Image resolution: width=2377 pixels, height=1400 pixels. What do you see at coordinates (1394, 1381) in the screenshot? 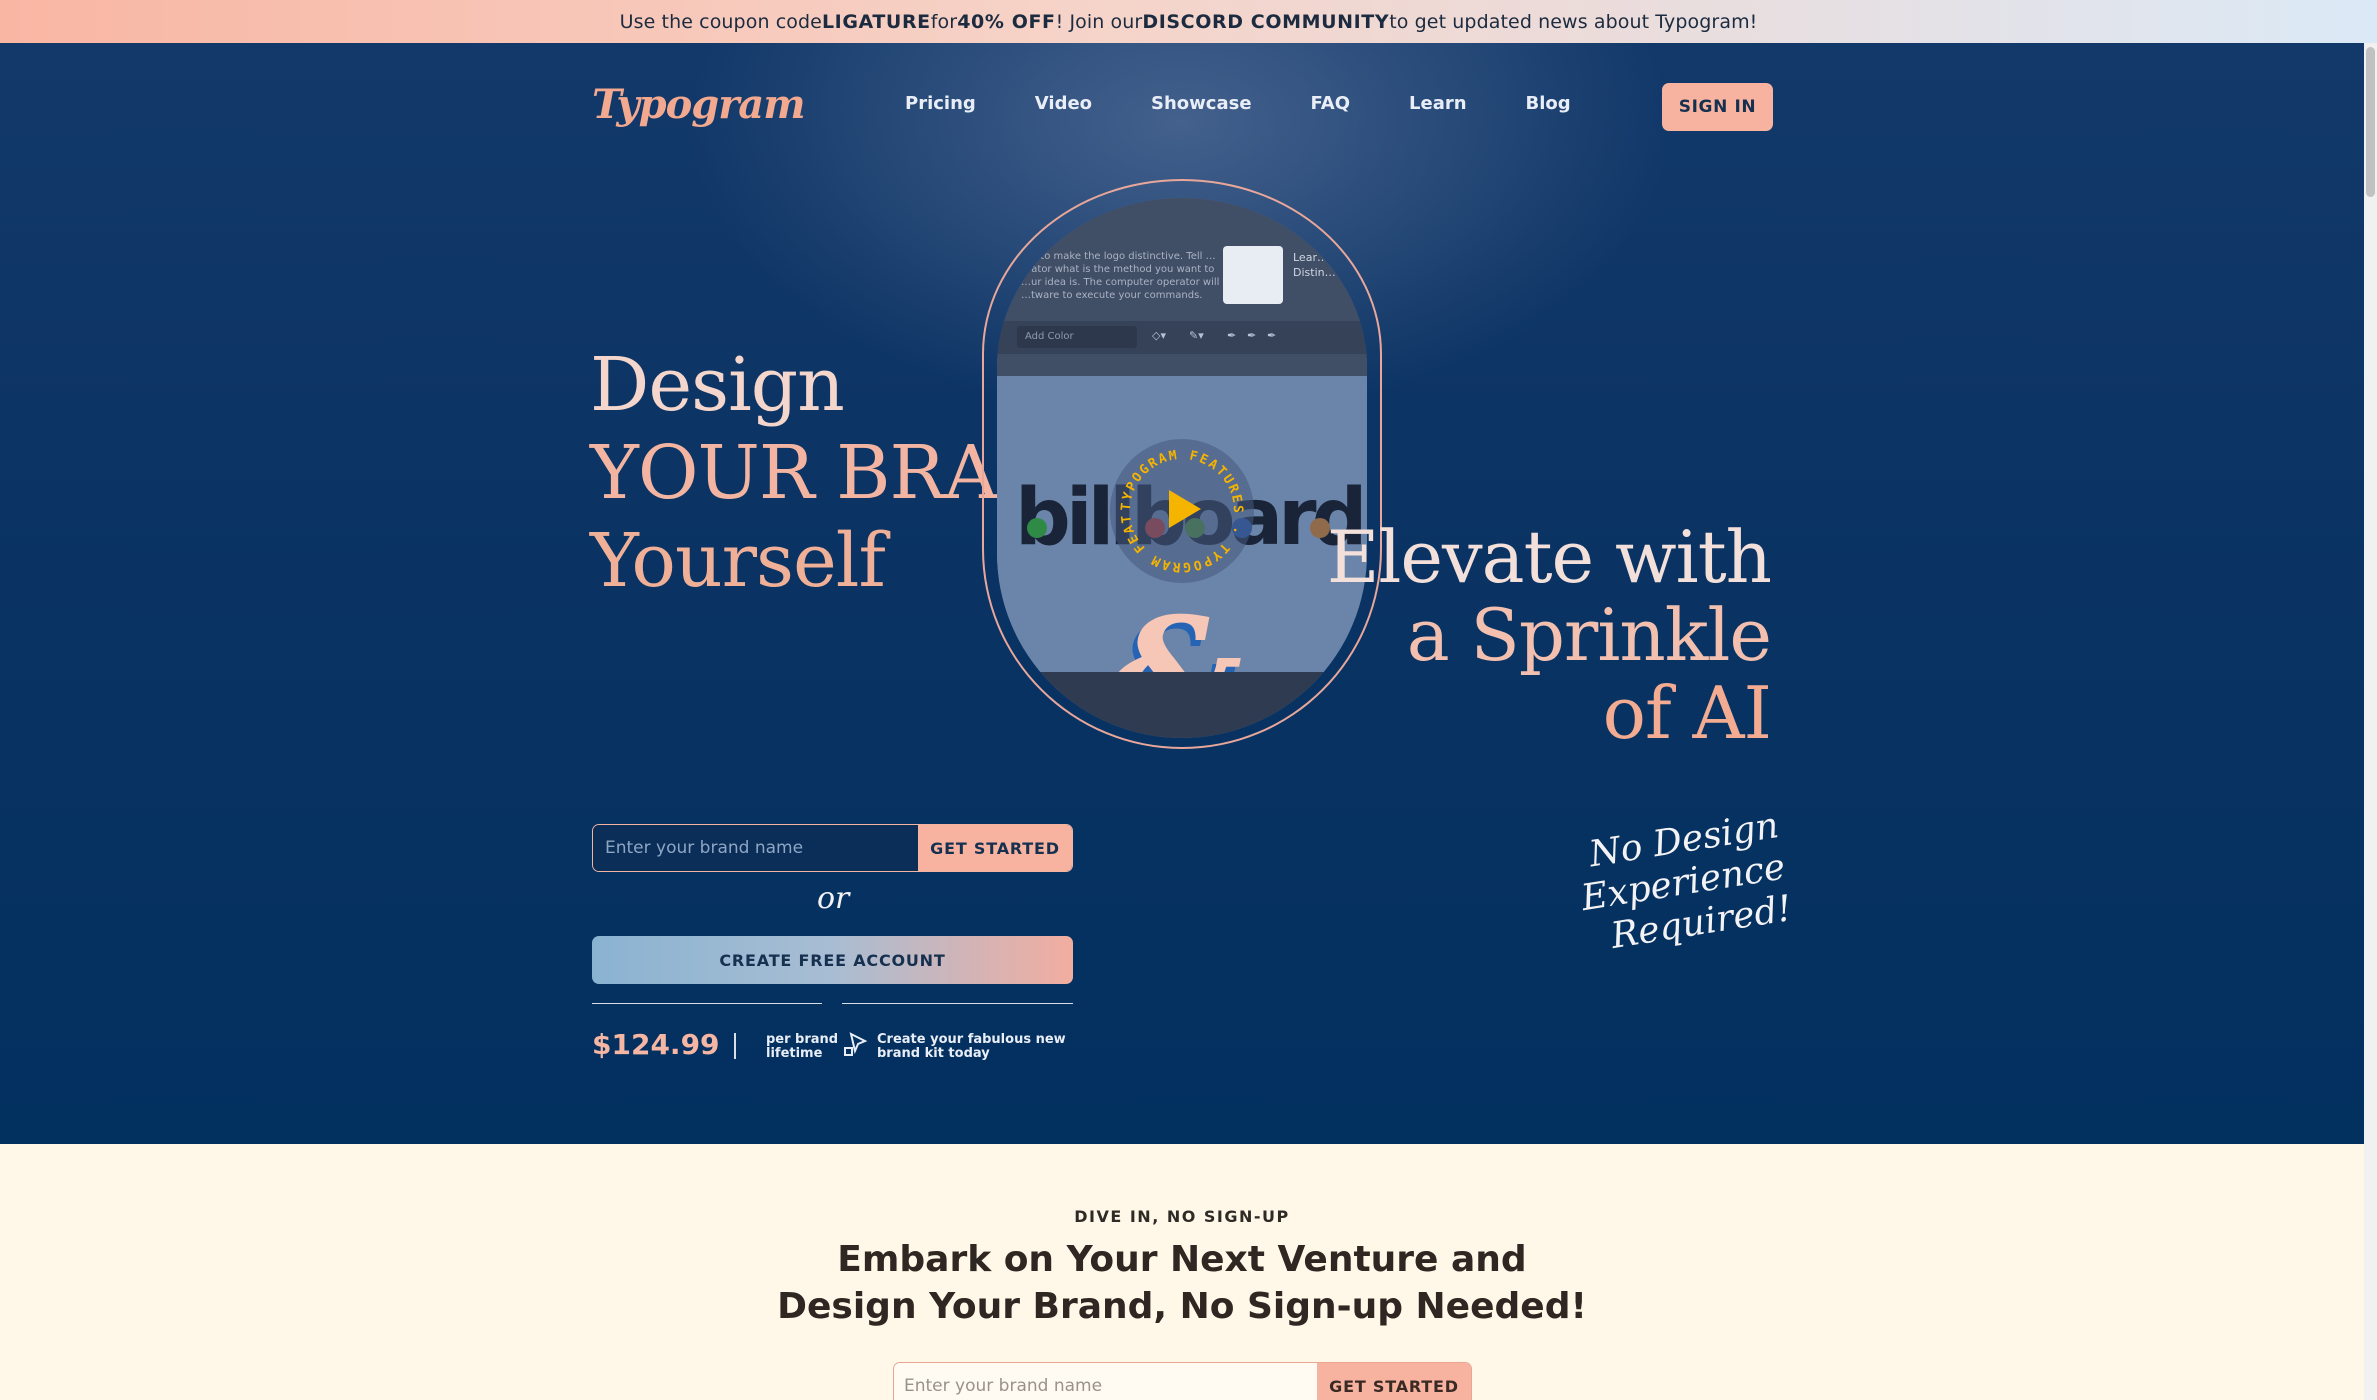
I see `get-started-button-2: GET STARTED` at bounding box center [1394, 1381].